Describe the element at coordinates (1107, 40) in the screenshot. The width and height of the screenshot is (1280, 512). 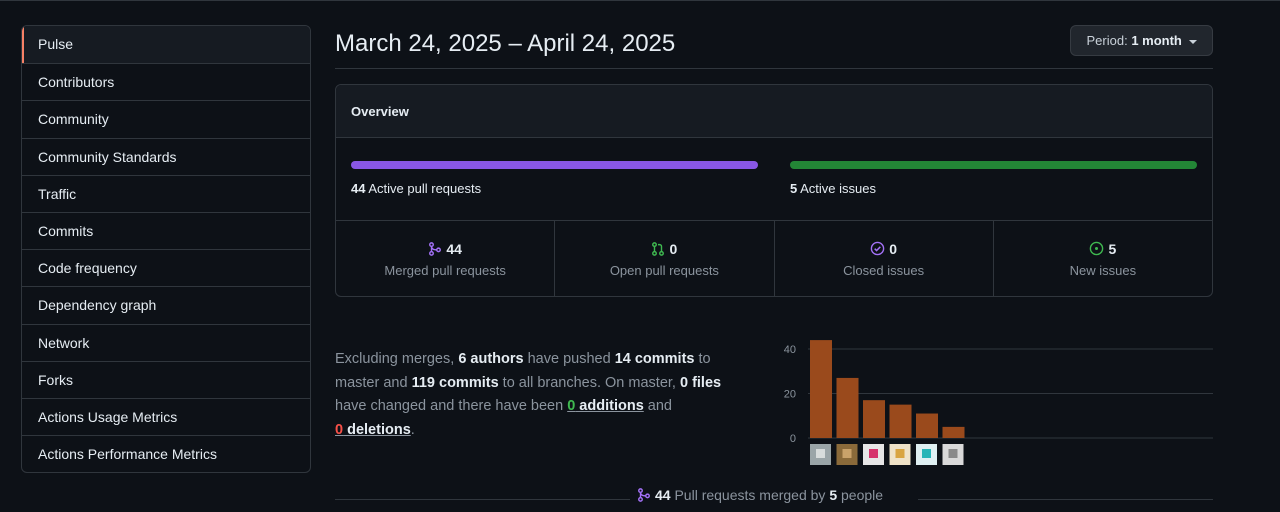
I see `period-prefix: Period:` at that location.